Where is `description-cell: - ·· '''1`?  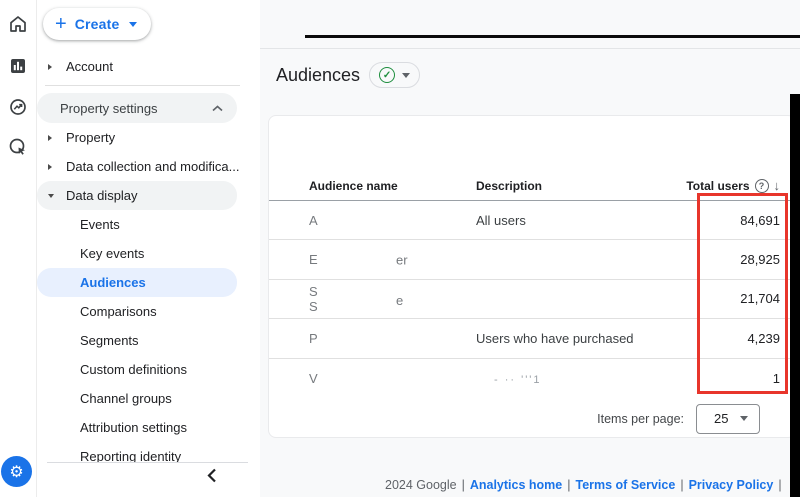 description-cell: - ·· '''1 is located at coordinates (572, 378).